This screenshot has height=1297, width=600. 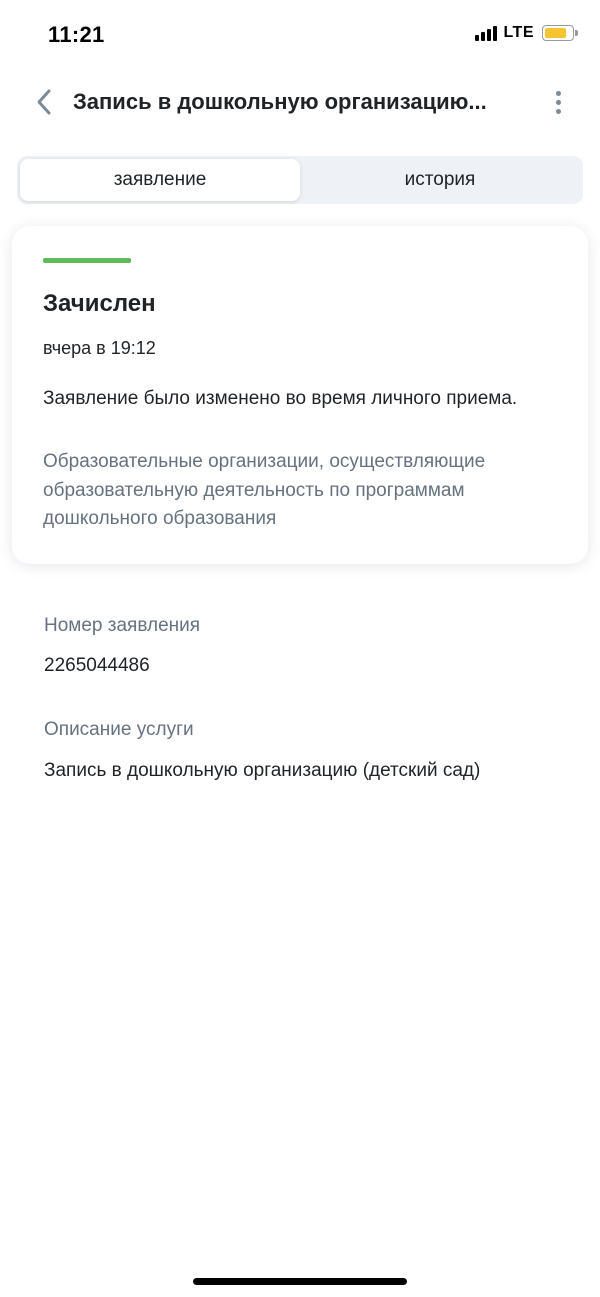 What do you see at coordinates (99, 348) in the screenshot?
I see `status-timestamp: вчера в 19:12` at bounding box center [99, 348].